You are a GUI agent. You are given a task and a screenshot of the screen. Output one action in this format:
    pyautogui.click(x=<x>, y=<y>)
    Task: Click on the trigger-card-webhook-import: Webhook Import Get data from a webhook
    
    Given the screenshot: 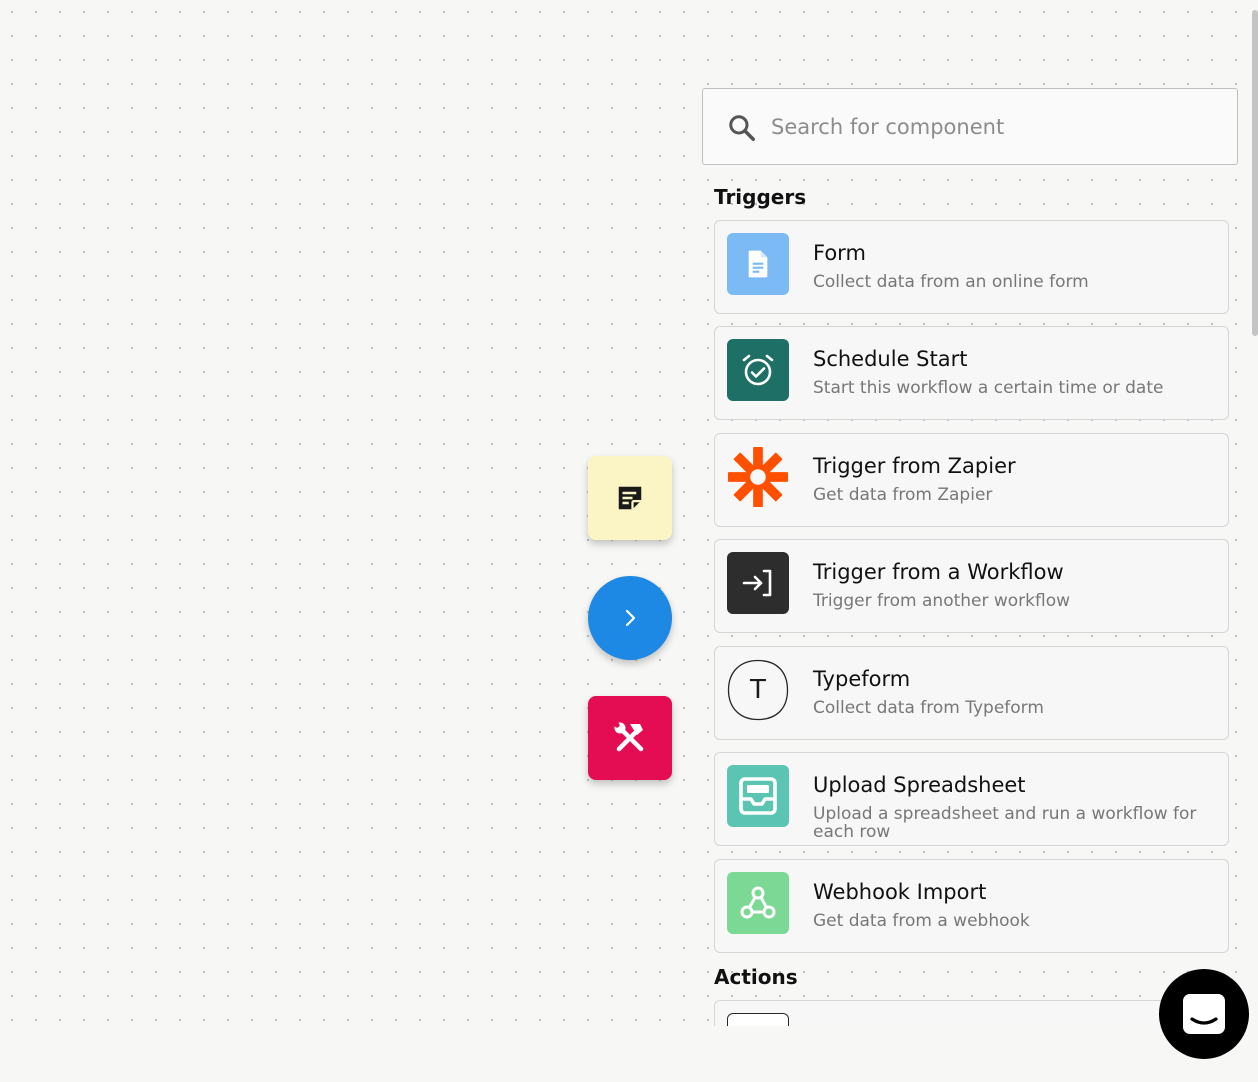 What is the action you would take?
    pyautogui.click(x=971, y=906)
    